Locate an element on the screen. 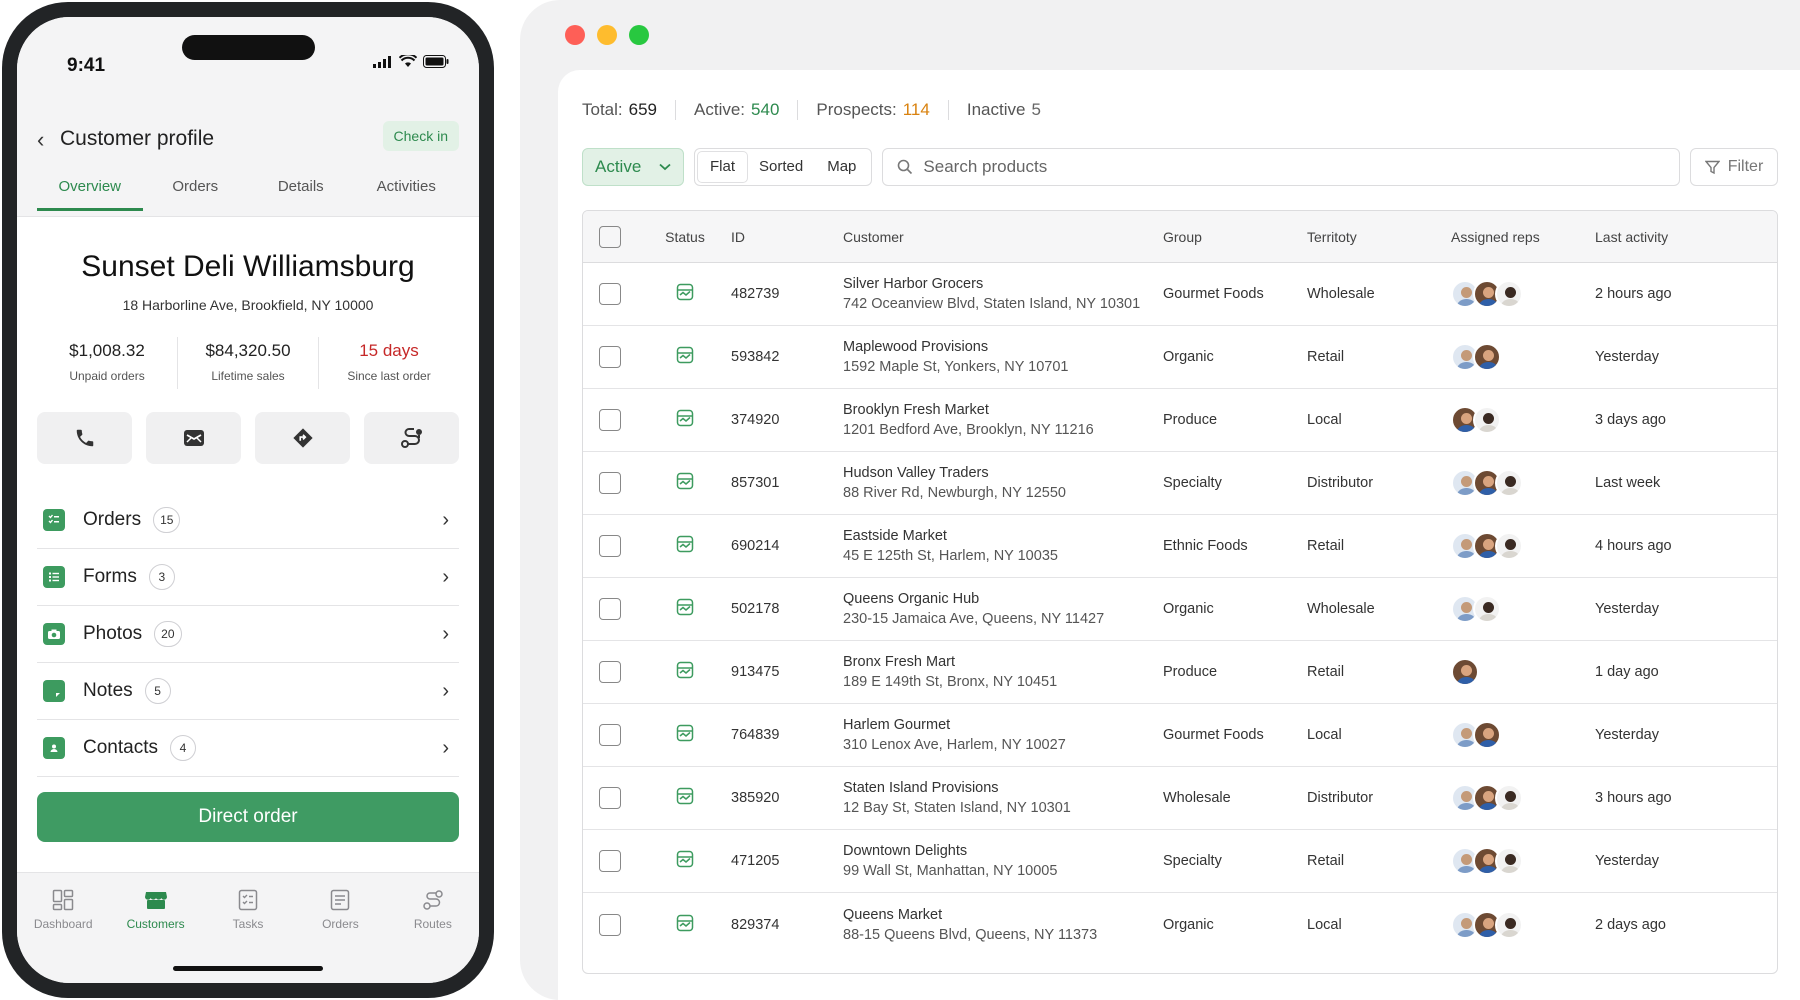 The image size is (1800, 1000). status-select: Active is located at coordinates (633, 167).